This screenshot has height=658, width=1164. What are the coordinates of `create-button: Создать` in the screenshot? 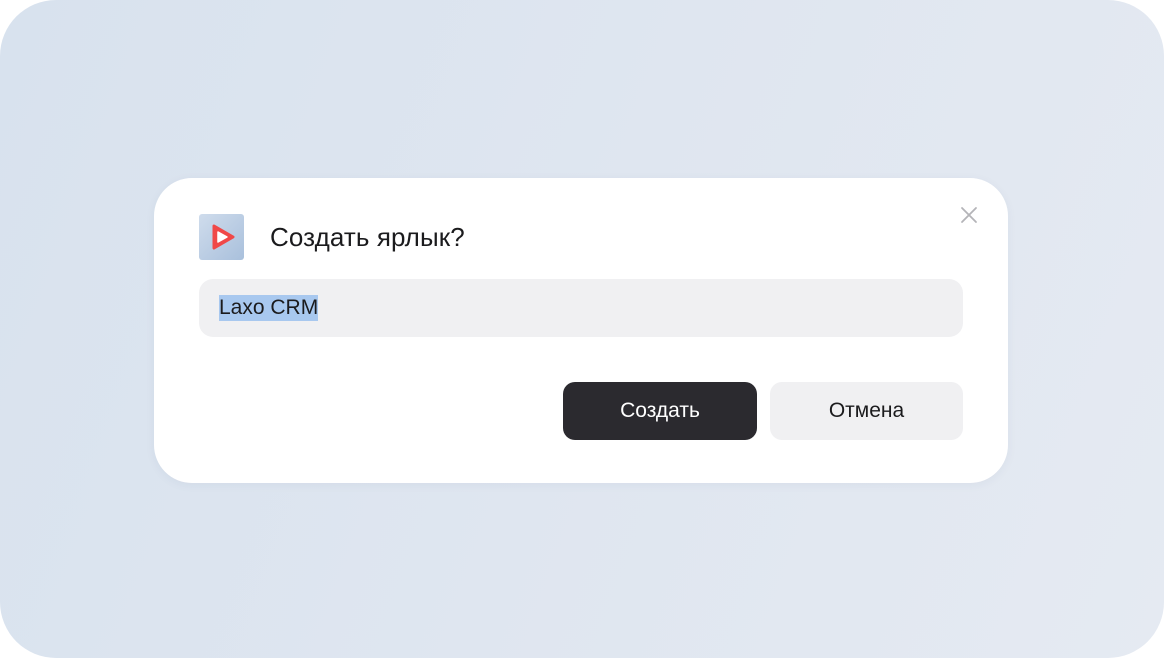 It's located at (660, 411).